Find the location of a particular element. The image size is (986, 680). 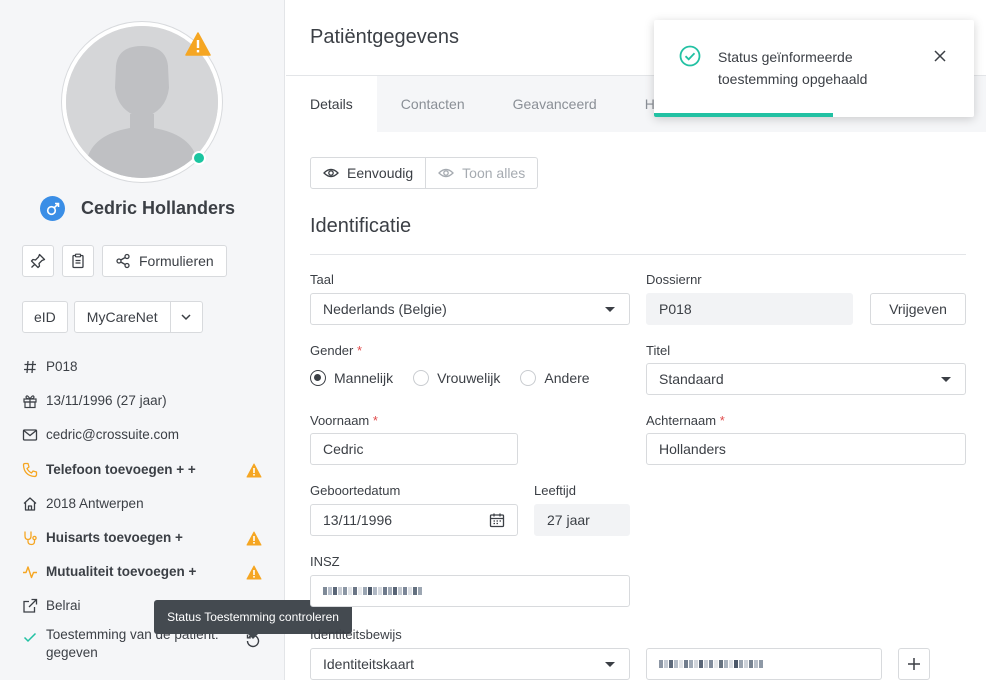

info-phone: Telefoon toevoegen + + is located at coordinates (146, 472).